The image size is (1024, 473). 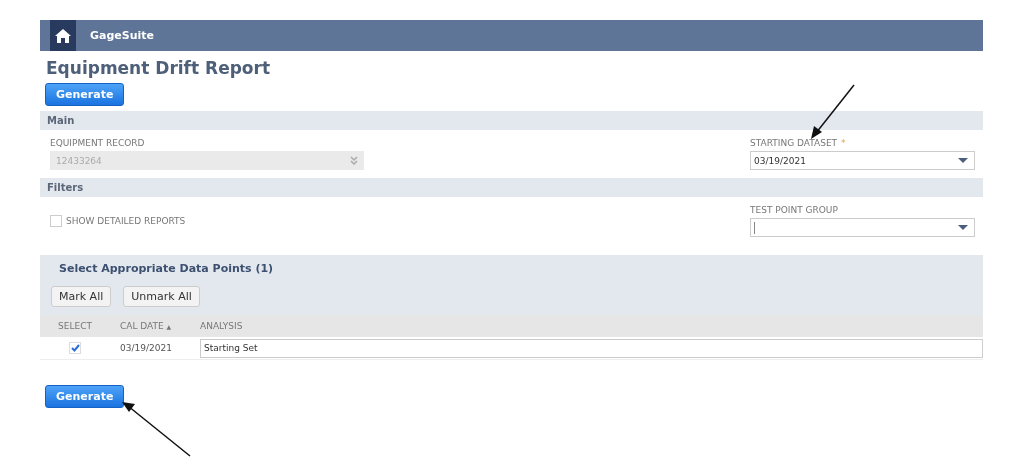 I want to click on field-label: EQUIPMENT RECORD, so click(x=98, y=143).